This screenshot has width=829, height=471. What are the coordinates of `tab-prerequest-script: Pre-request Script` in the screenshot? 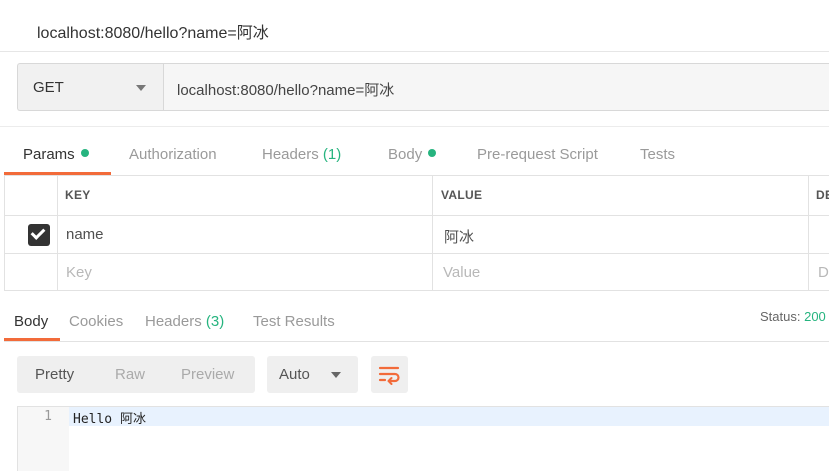 It's located at (537, 154).